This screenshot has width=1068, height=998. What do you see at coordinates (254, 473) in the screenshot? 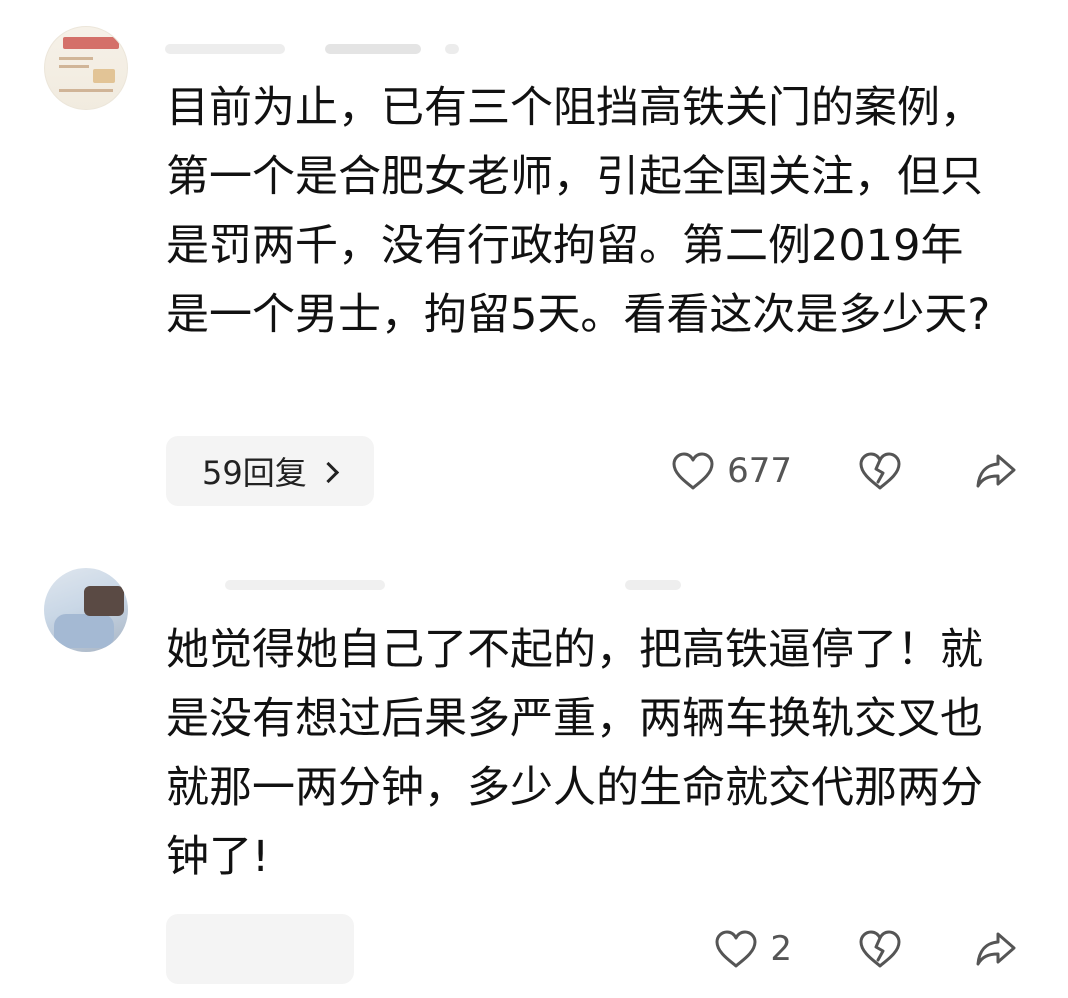
I see `replies-label: 59回复` at bounding box center [254, 473].